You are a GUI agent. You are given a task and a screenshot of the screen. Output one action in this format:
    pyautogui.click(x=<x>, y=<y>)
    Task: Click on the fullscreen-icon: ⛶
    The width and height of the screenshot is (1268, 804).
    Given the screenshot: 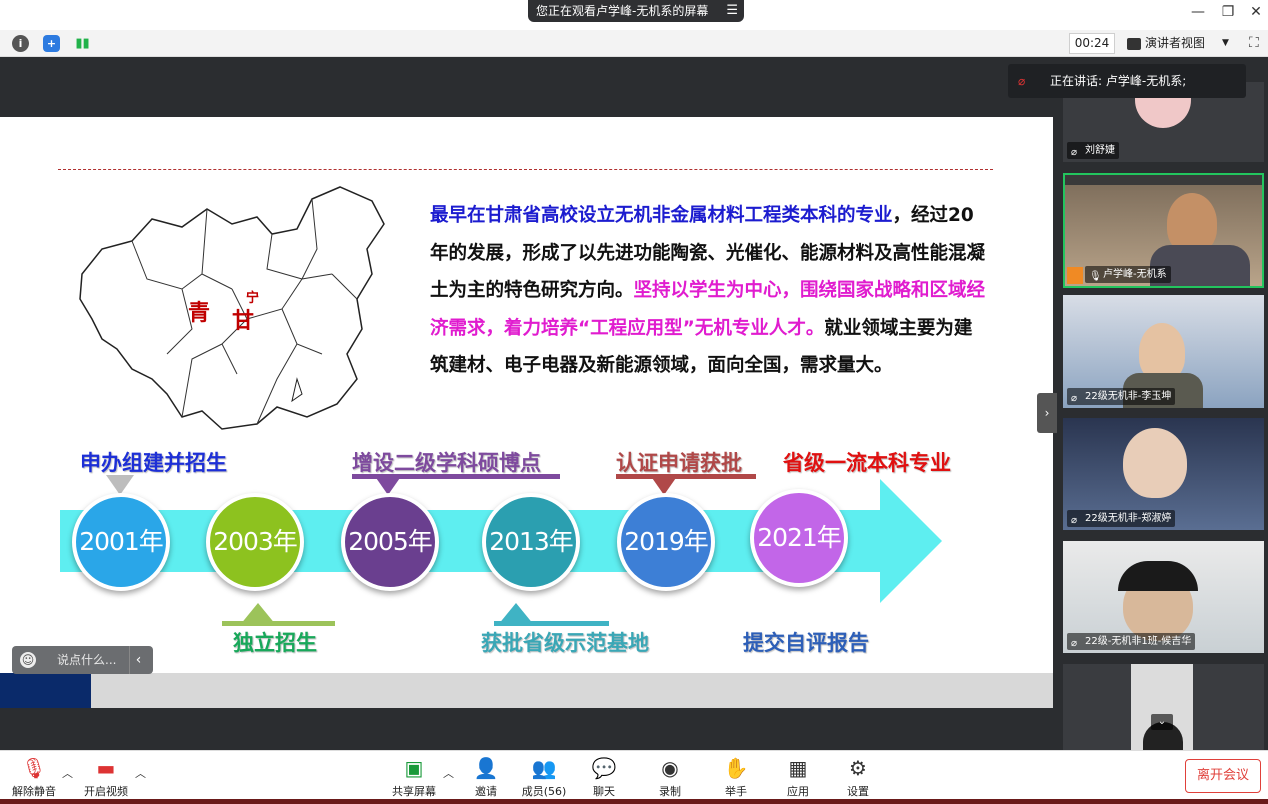 What is the action you would take?
    pyautogui.click(x=1257, y=43)
    